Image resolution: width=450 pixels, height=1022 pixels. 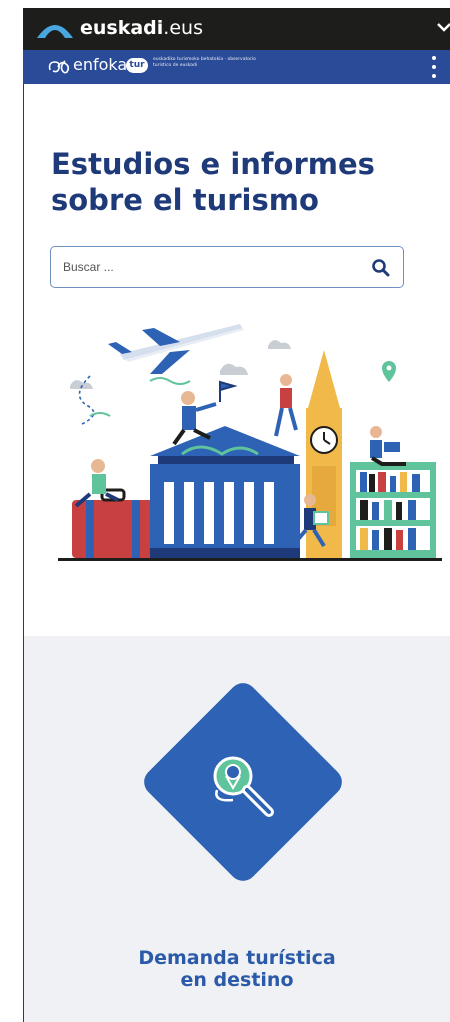 What do you see at coordinates (141, 28) in the screenshot?
I see `euskadi-wordmark: euskadi.eus` at bounding box center [141, 28].